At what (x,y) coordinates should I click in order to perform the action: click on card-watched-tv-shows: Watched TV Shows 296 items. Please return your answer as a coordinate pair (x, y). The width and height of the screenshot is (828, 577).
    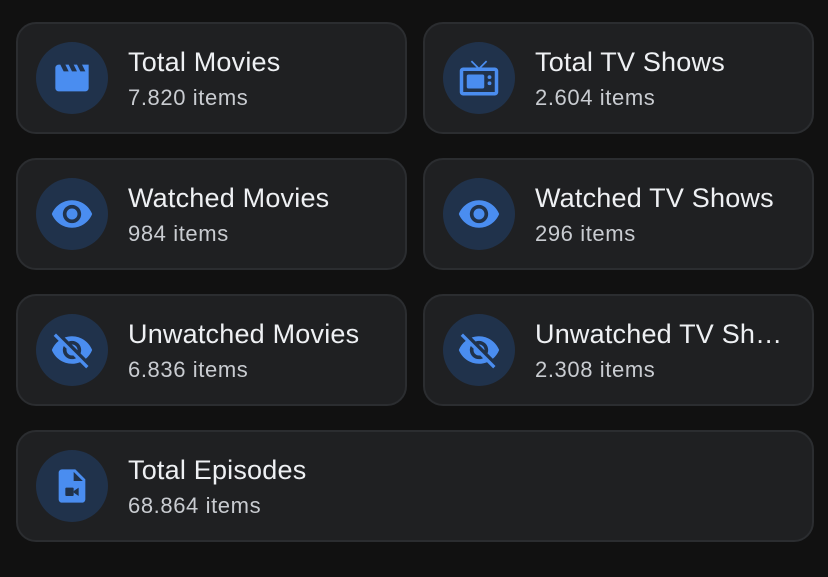
    Looking at the image, I should click on (618, 214).